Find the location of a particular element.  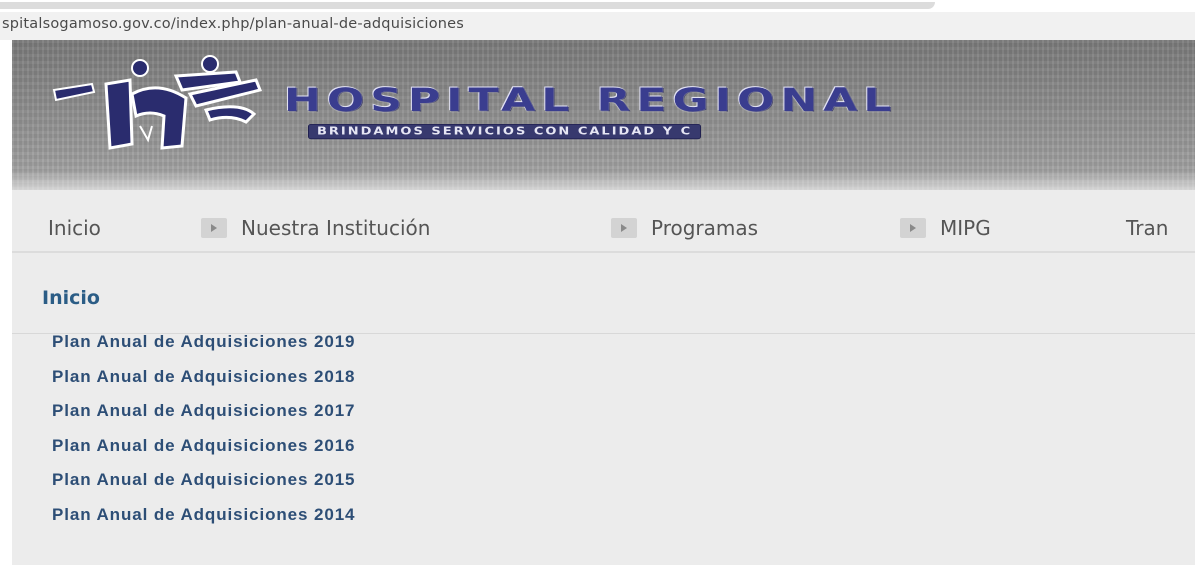

list-item: Plan Anual de Adquisiciones 2015 is located at coordinates (203, 480).